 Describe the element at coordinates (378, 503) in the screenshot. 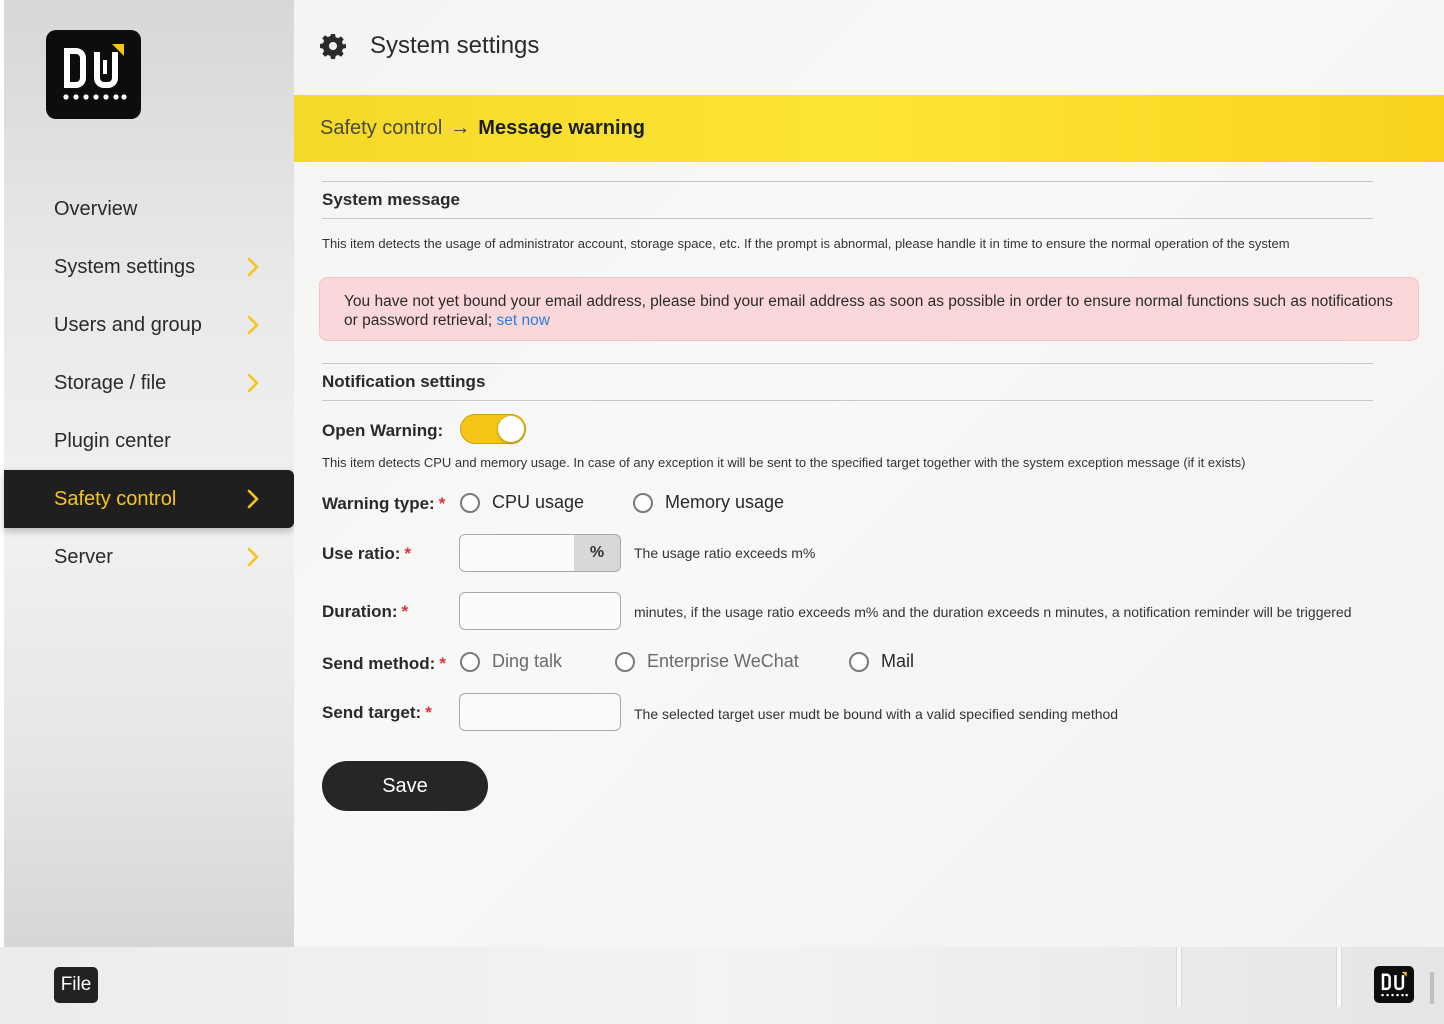

I see `warning-type-label-text: Warning type:` at that location.